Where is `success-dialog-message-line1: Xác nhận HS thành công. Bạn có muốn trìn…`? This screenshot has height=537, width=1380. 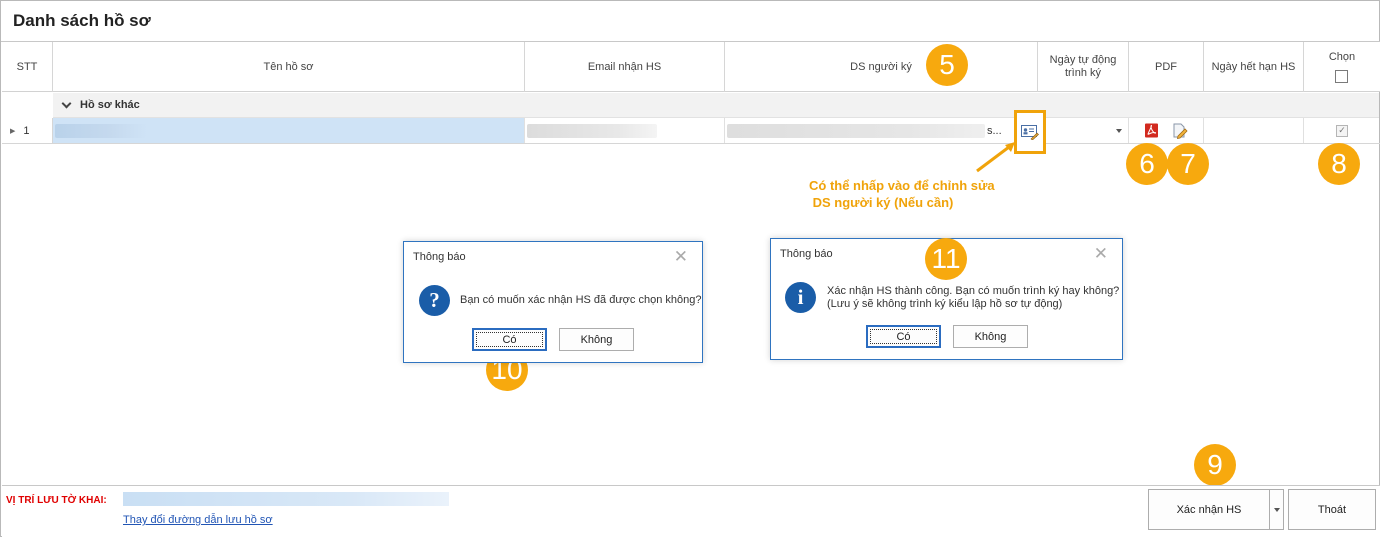
success-dialog-message-line1: Xác nhận HS thành công. Bạn có muốn trìn… is located at coordinates (973, 291).